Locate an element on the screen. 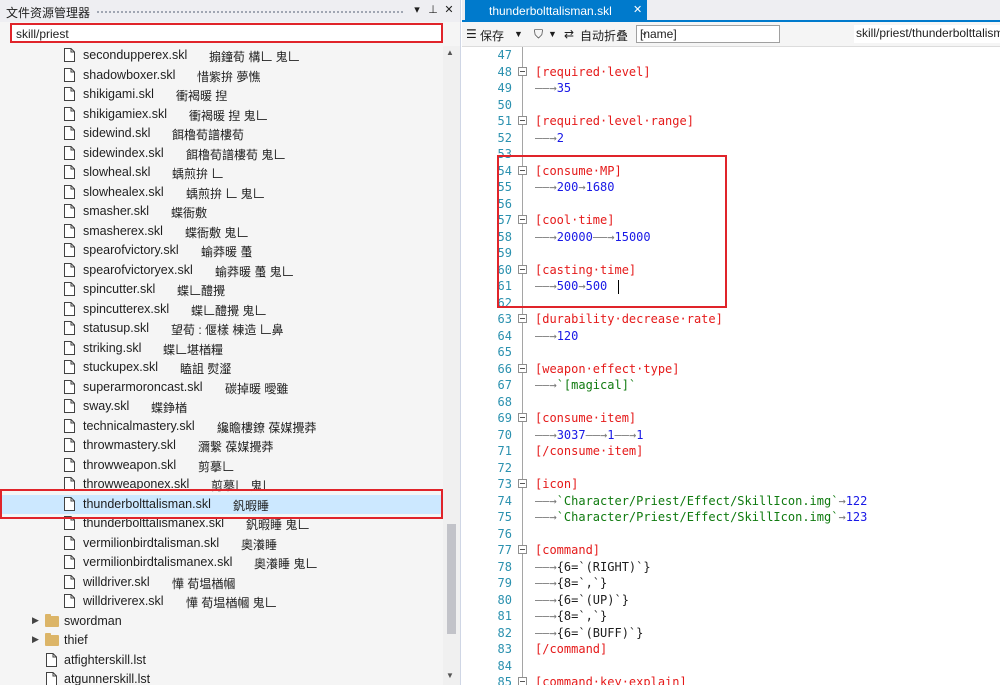  search-input: skill/priest is located at coordinates (226, 33).